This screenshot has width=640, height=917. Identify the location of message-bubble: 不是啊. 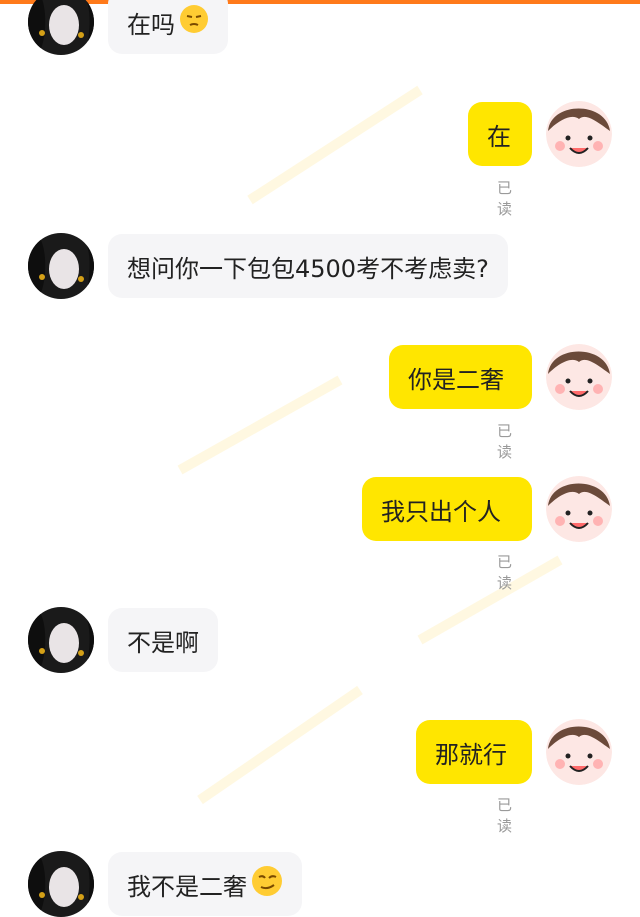
(163, 640).